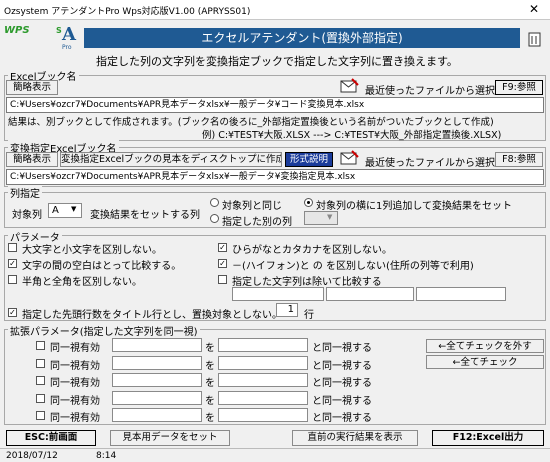 The image size is (550, 462). Describe the element at coordinates (12, 279) in the screenshot. I see `width-checkbox` at that location.